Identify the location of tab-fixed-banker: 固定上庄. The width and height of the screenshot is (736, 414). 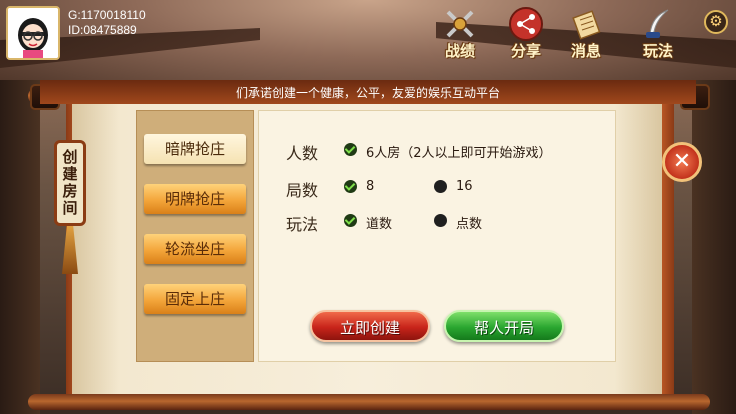
(195, 299).